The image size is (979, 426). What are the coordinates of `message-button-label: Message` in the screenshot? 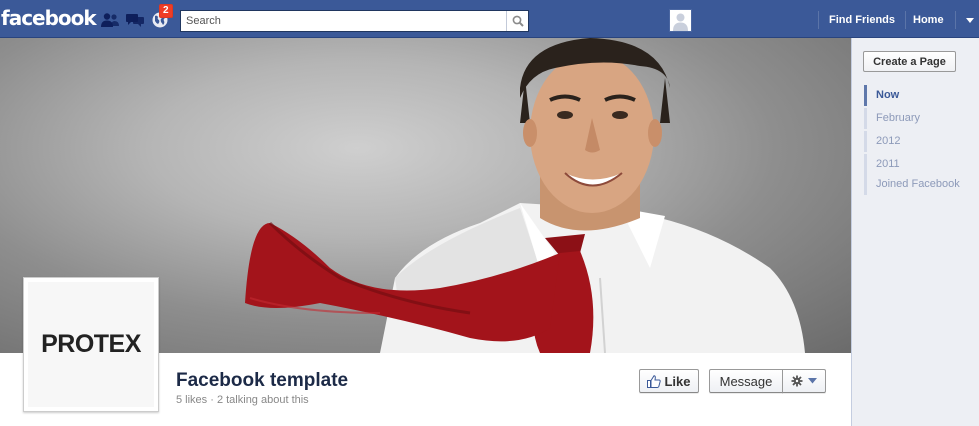 It's located at (746, 381).